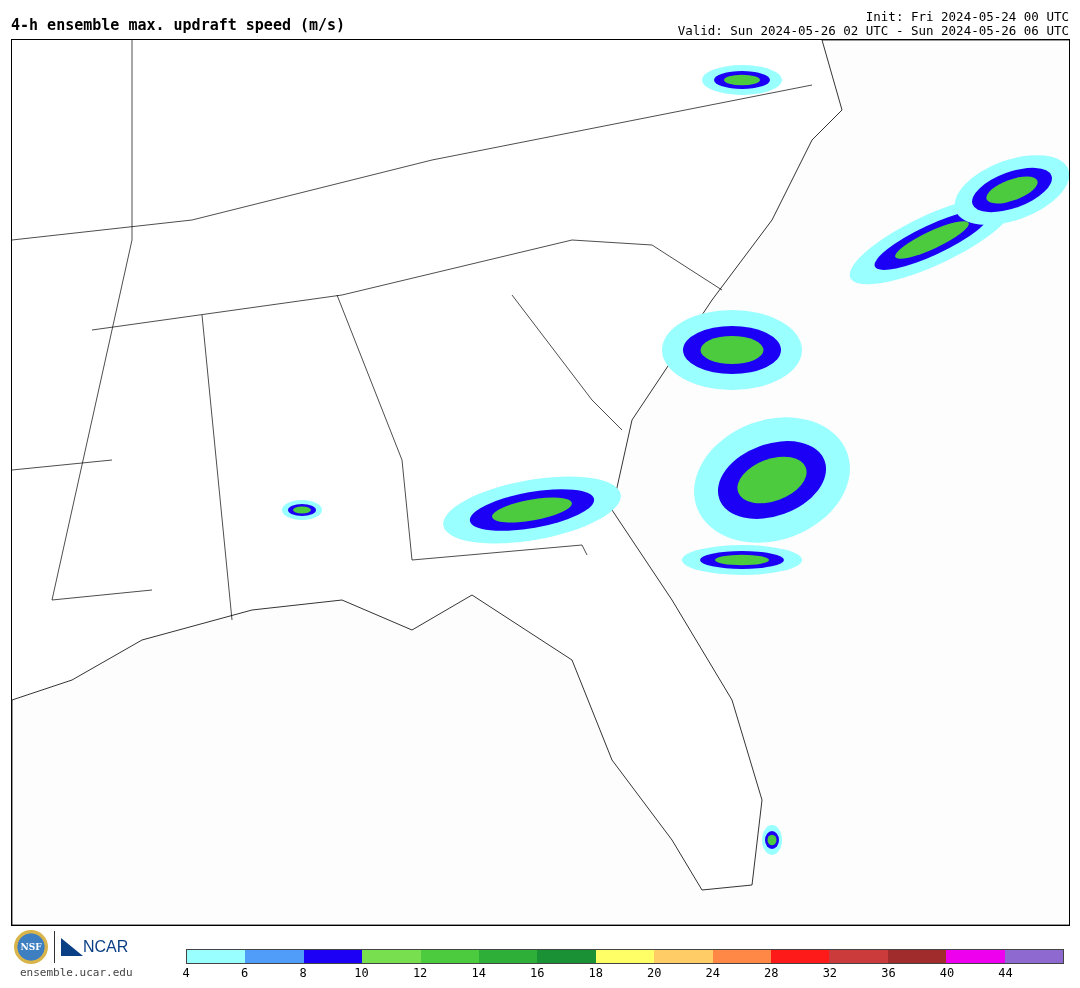 The height and width of the screenshot is (988, 1080). Describe the element at coordinates (712, 973) in the screenshot. I see `scale-label: 24` at that location.